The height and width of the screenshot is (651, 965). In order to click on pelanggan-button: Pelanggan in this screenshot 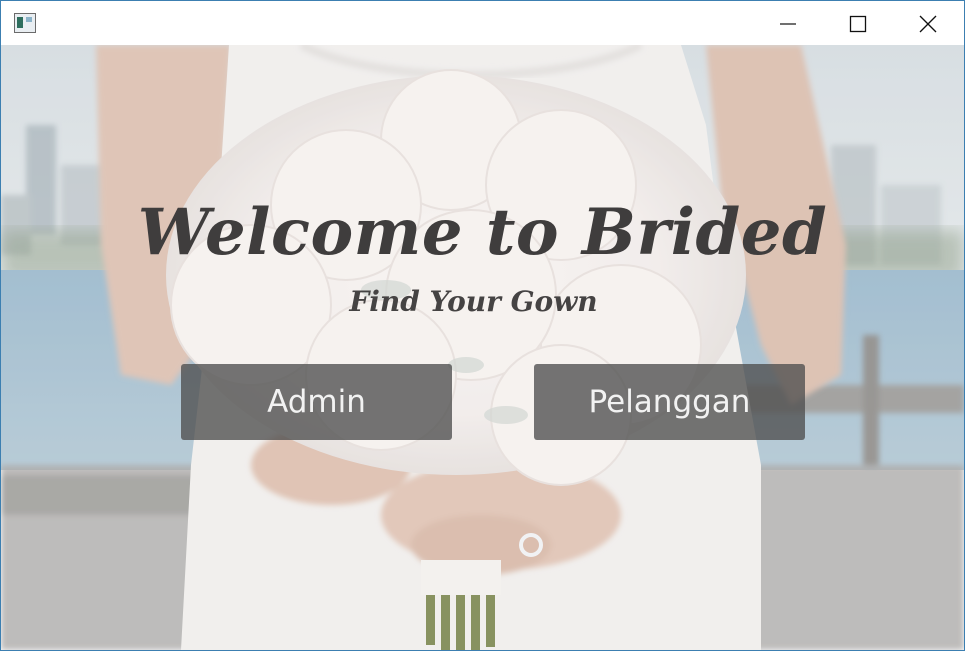, I will do `click(669, 402)`.